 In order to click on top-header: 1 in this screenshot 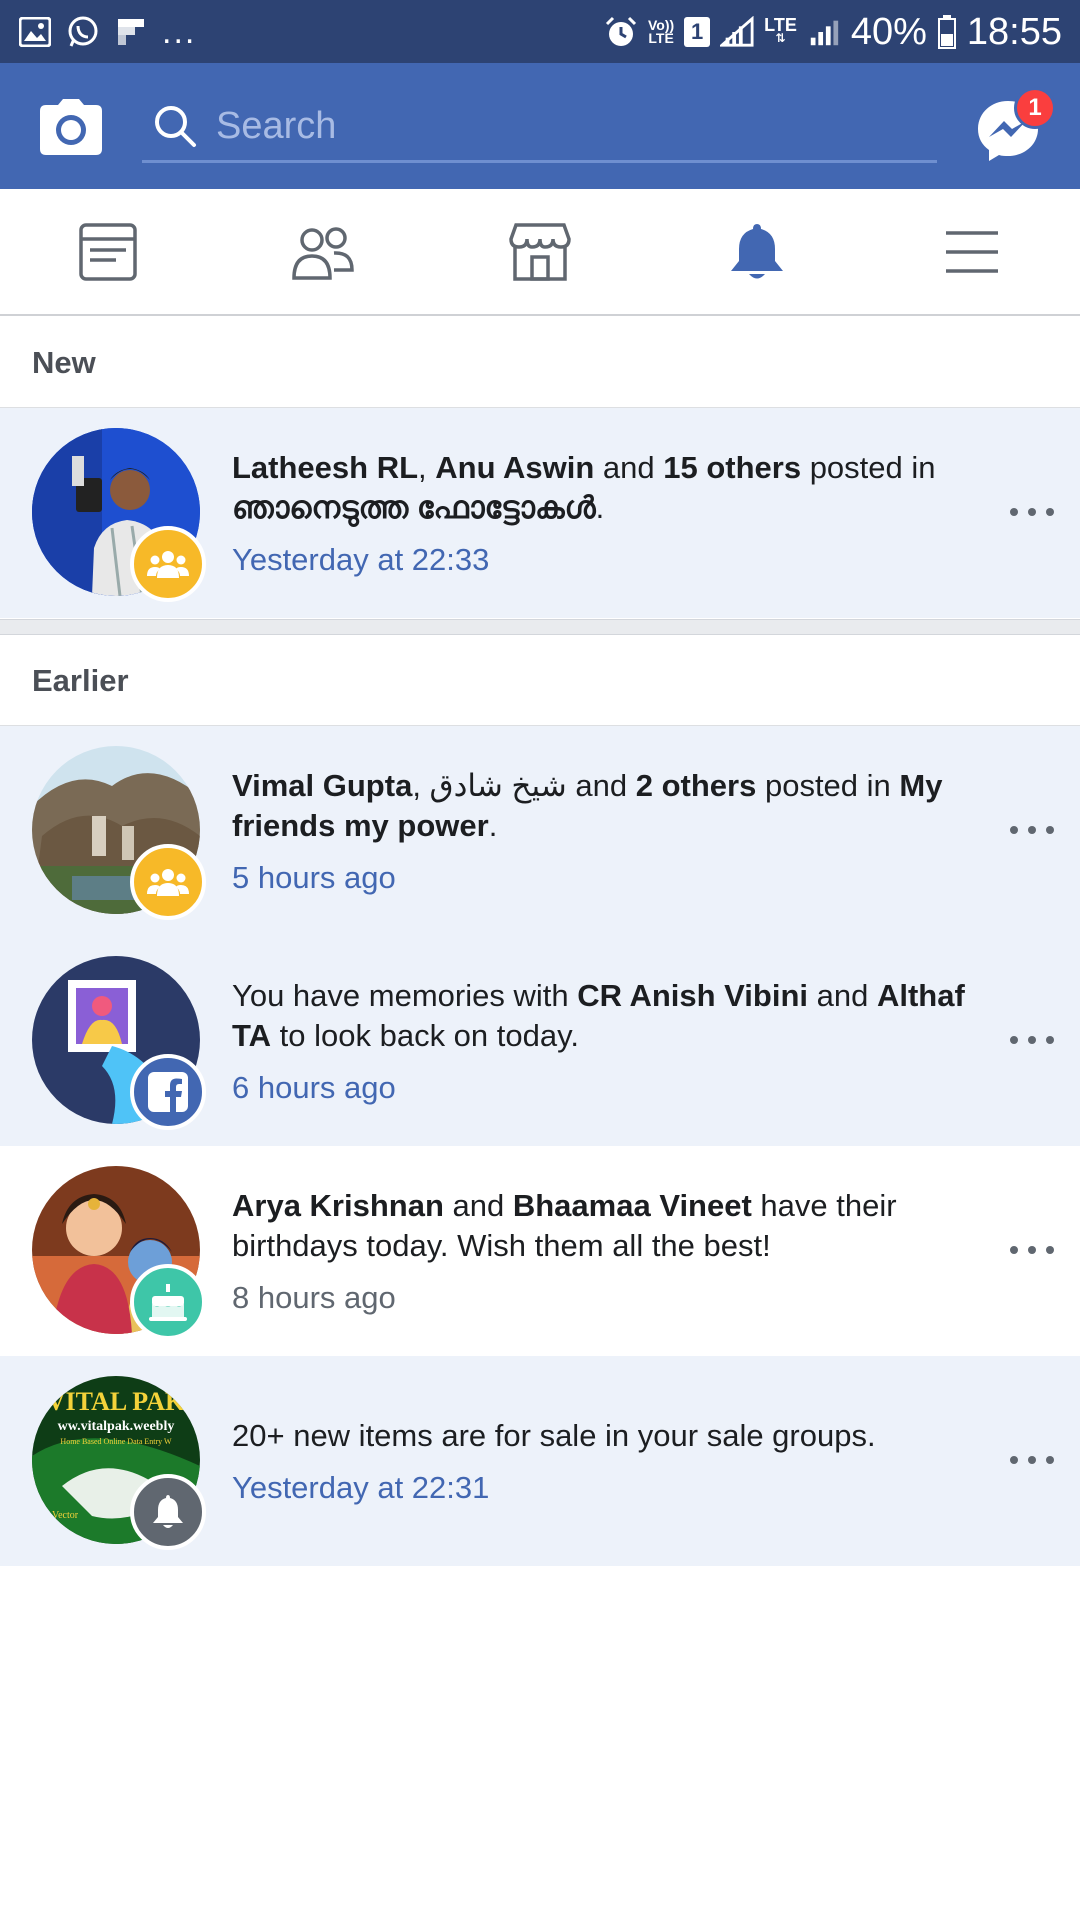, I will do `click(540, 126)`.